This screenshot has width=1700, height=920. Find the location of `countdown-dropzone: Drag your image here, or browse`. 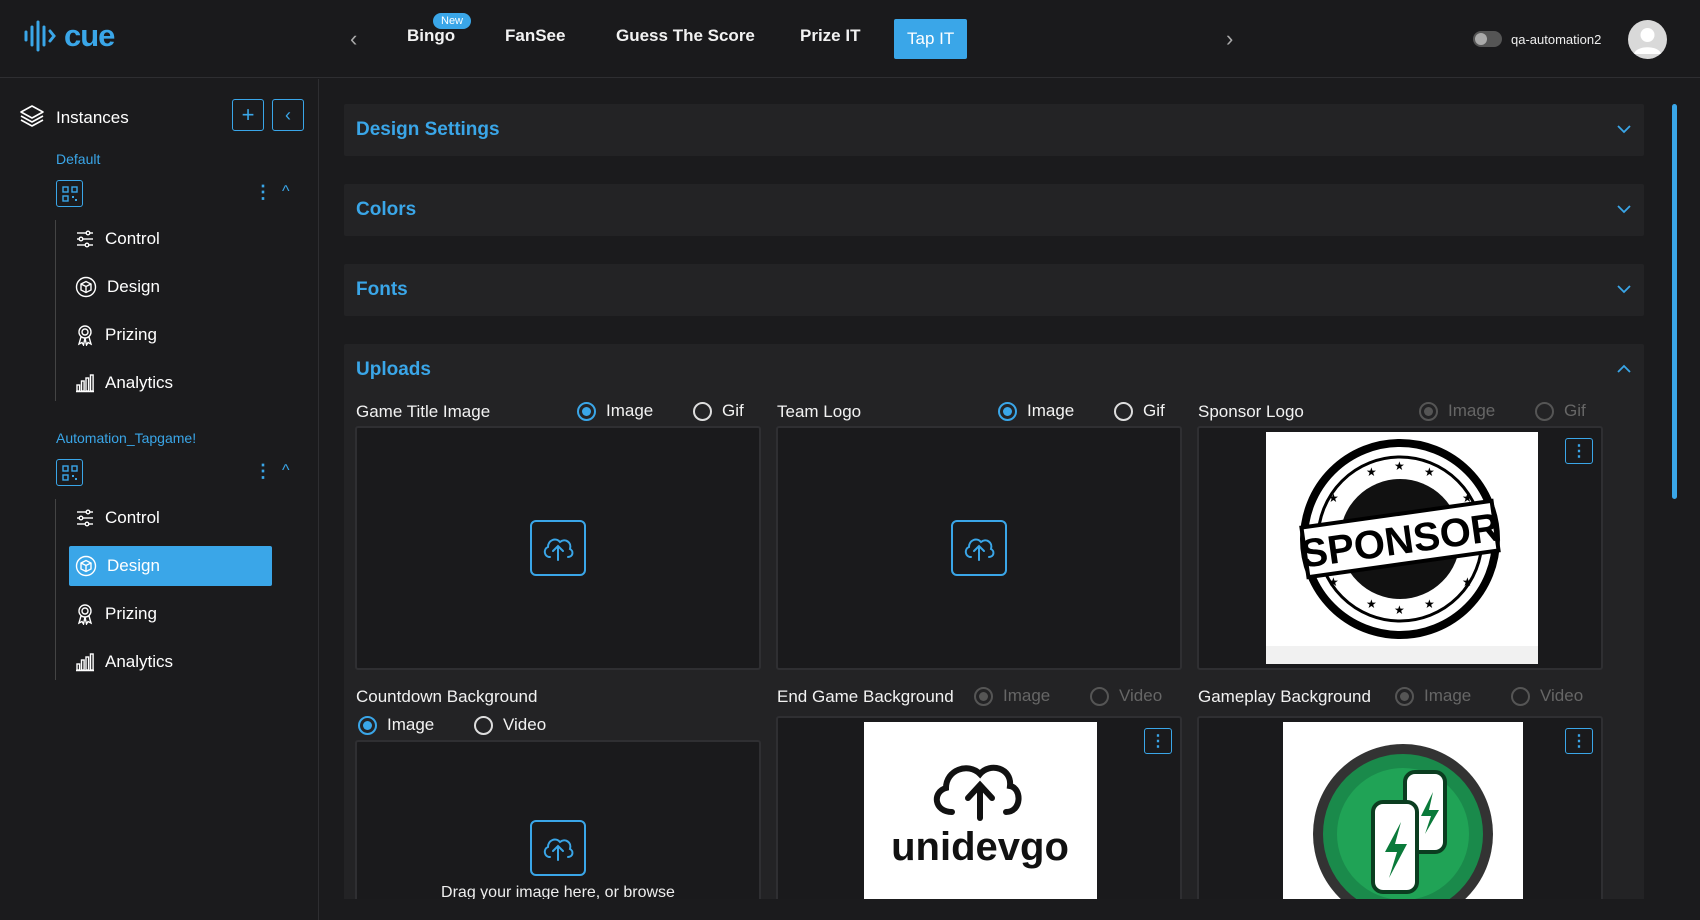

countdown-dropzone: Drag your image here, or browse is located at coordinates (558, 819).